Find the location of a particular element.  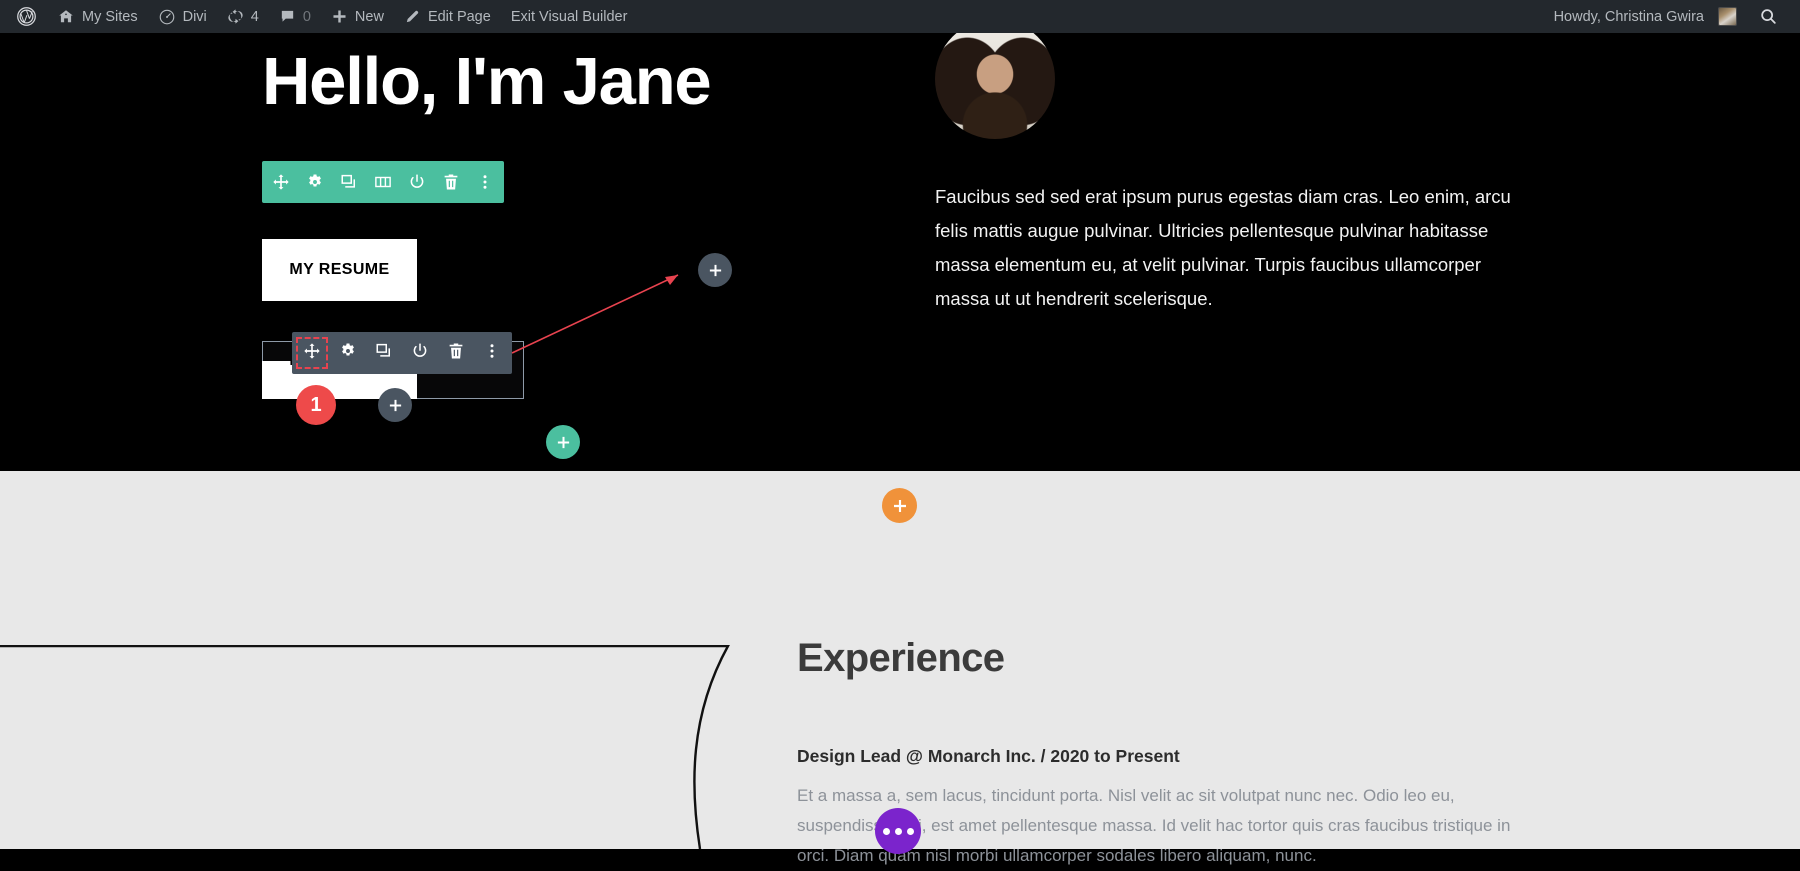

add-module-button-inline is located at coordinates (395, 405).